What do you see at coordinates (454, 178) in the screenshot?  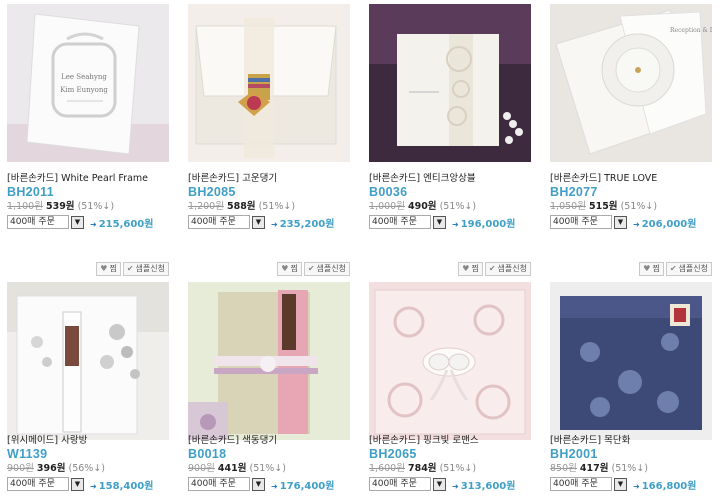 I see `product-name: [바른손카드] 엔티크앙상블` at bounding box center [454, 178].